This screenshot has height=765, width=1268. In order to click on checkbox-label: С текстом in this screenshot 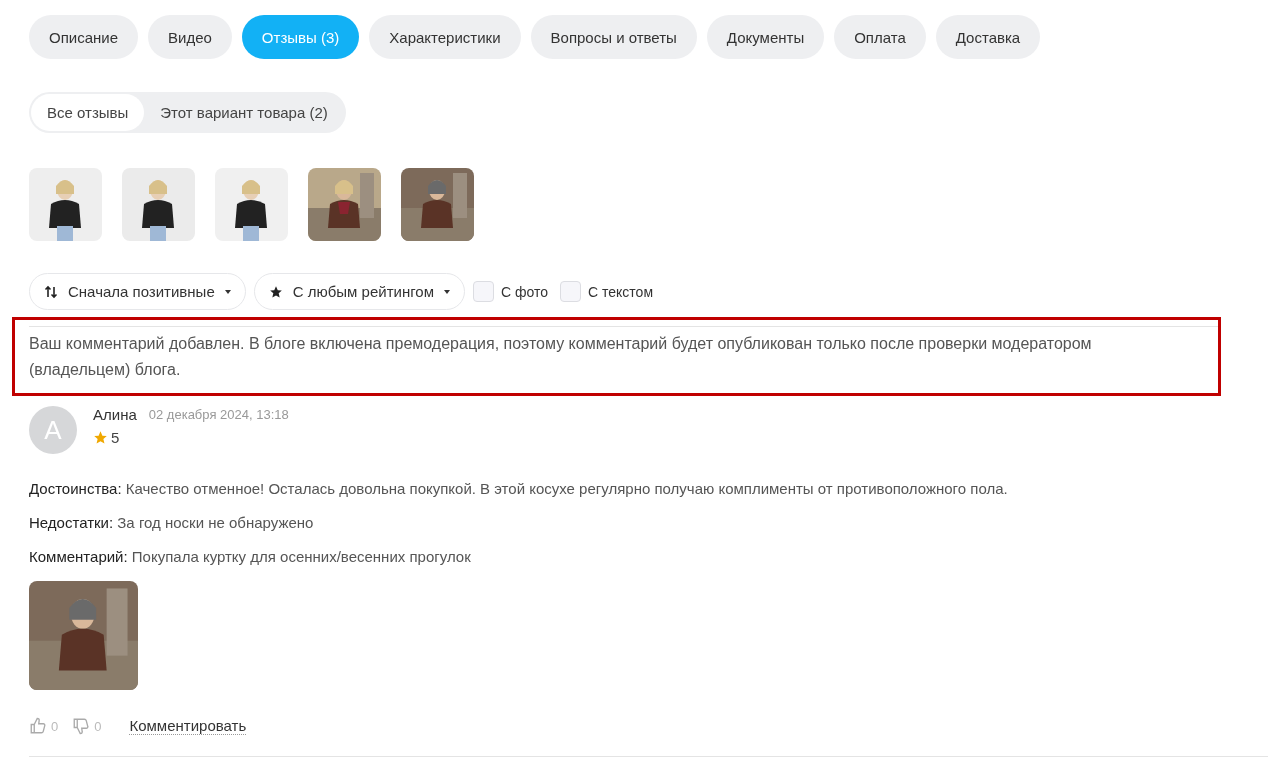, I will do `click(621, 291)`.